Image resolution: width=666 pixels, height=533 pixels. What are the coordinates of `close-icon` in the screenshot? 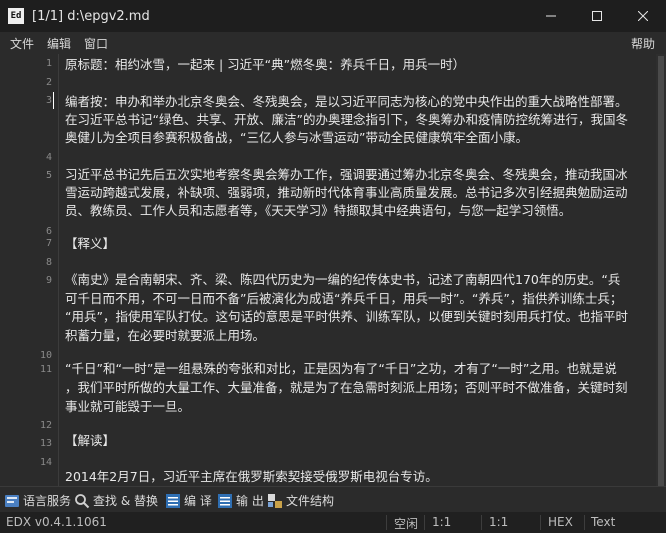 It's located at (643, 16).